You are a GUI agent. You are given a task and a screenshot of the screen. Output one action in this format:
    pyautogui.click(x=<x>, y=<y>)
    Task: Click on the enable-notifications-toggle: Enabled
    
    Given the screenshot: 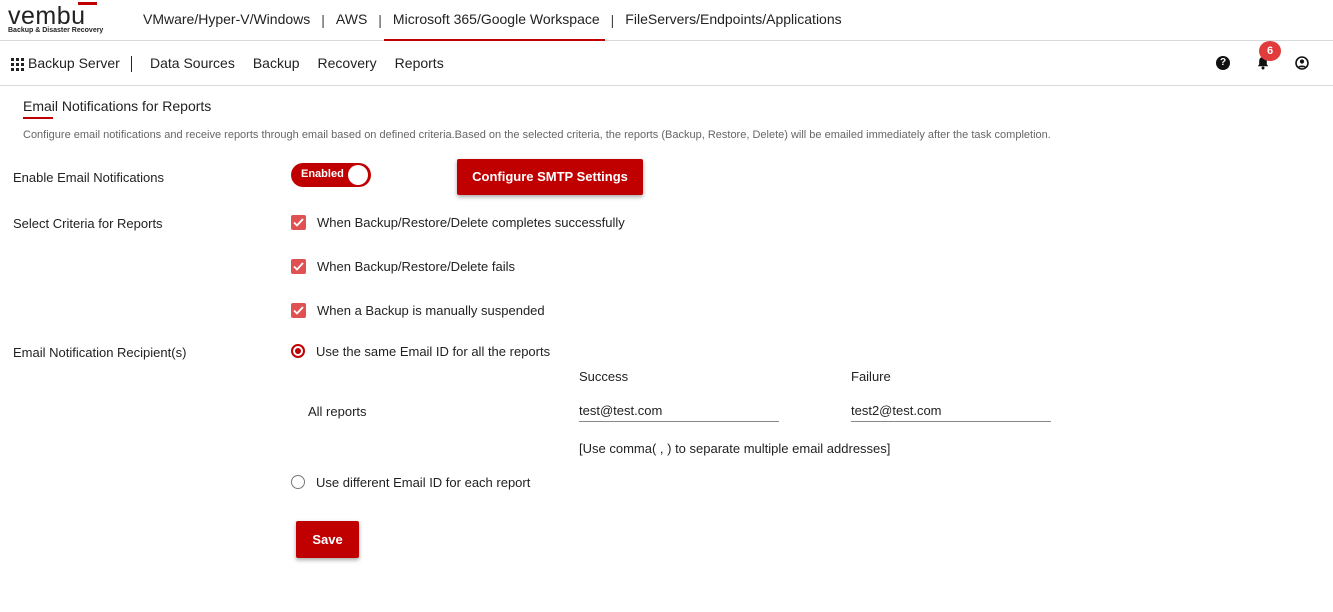 What is the action you would take?
    pyautogui.click(x=331, y=175)
    